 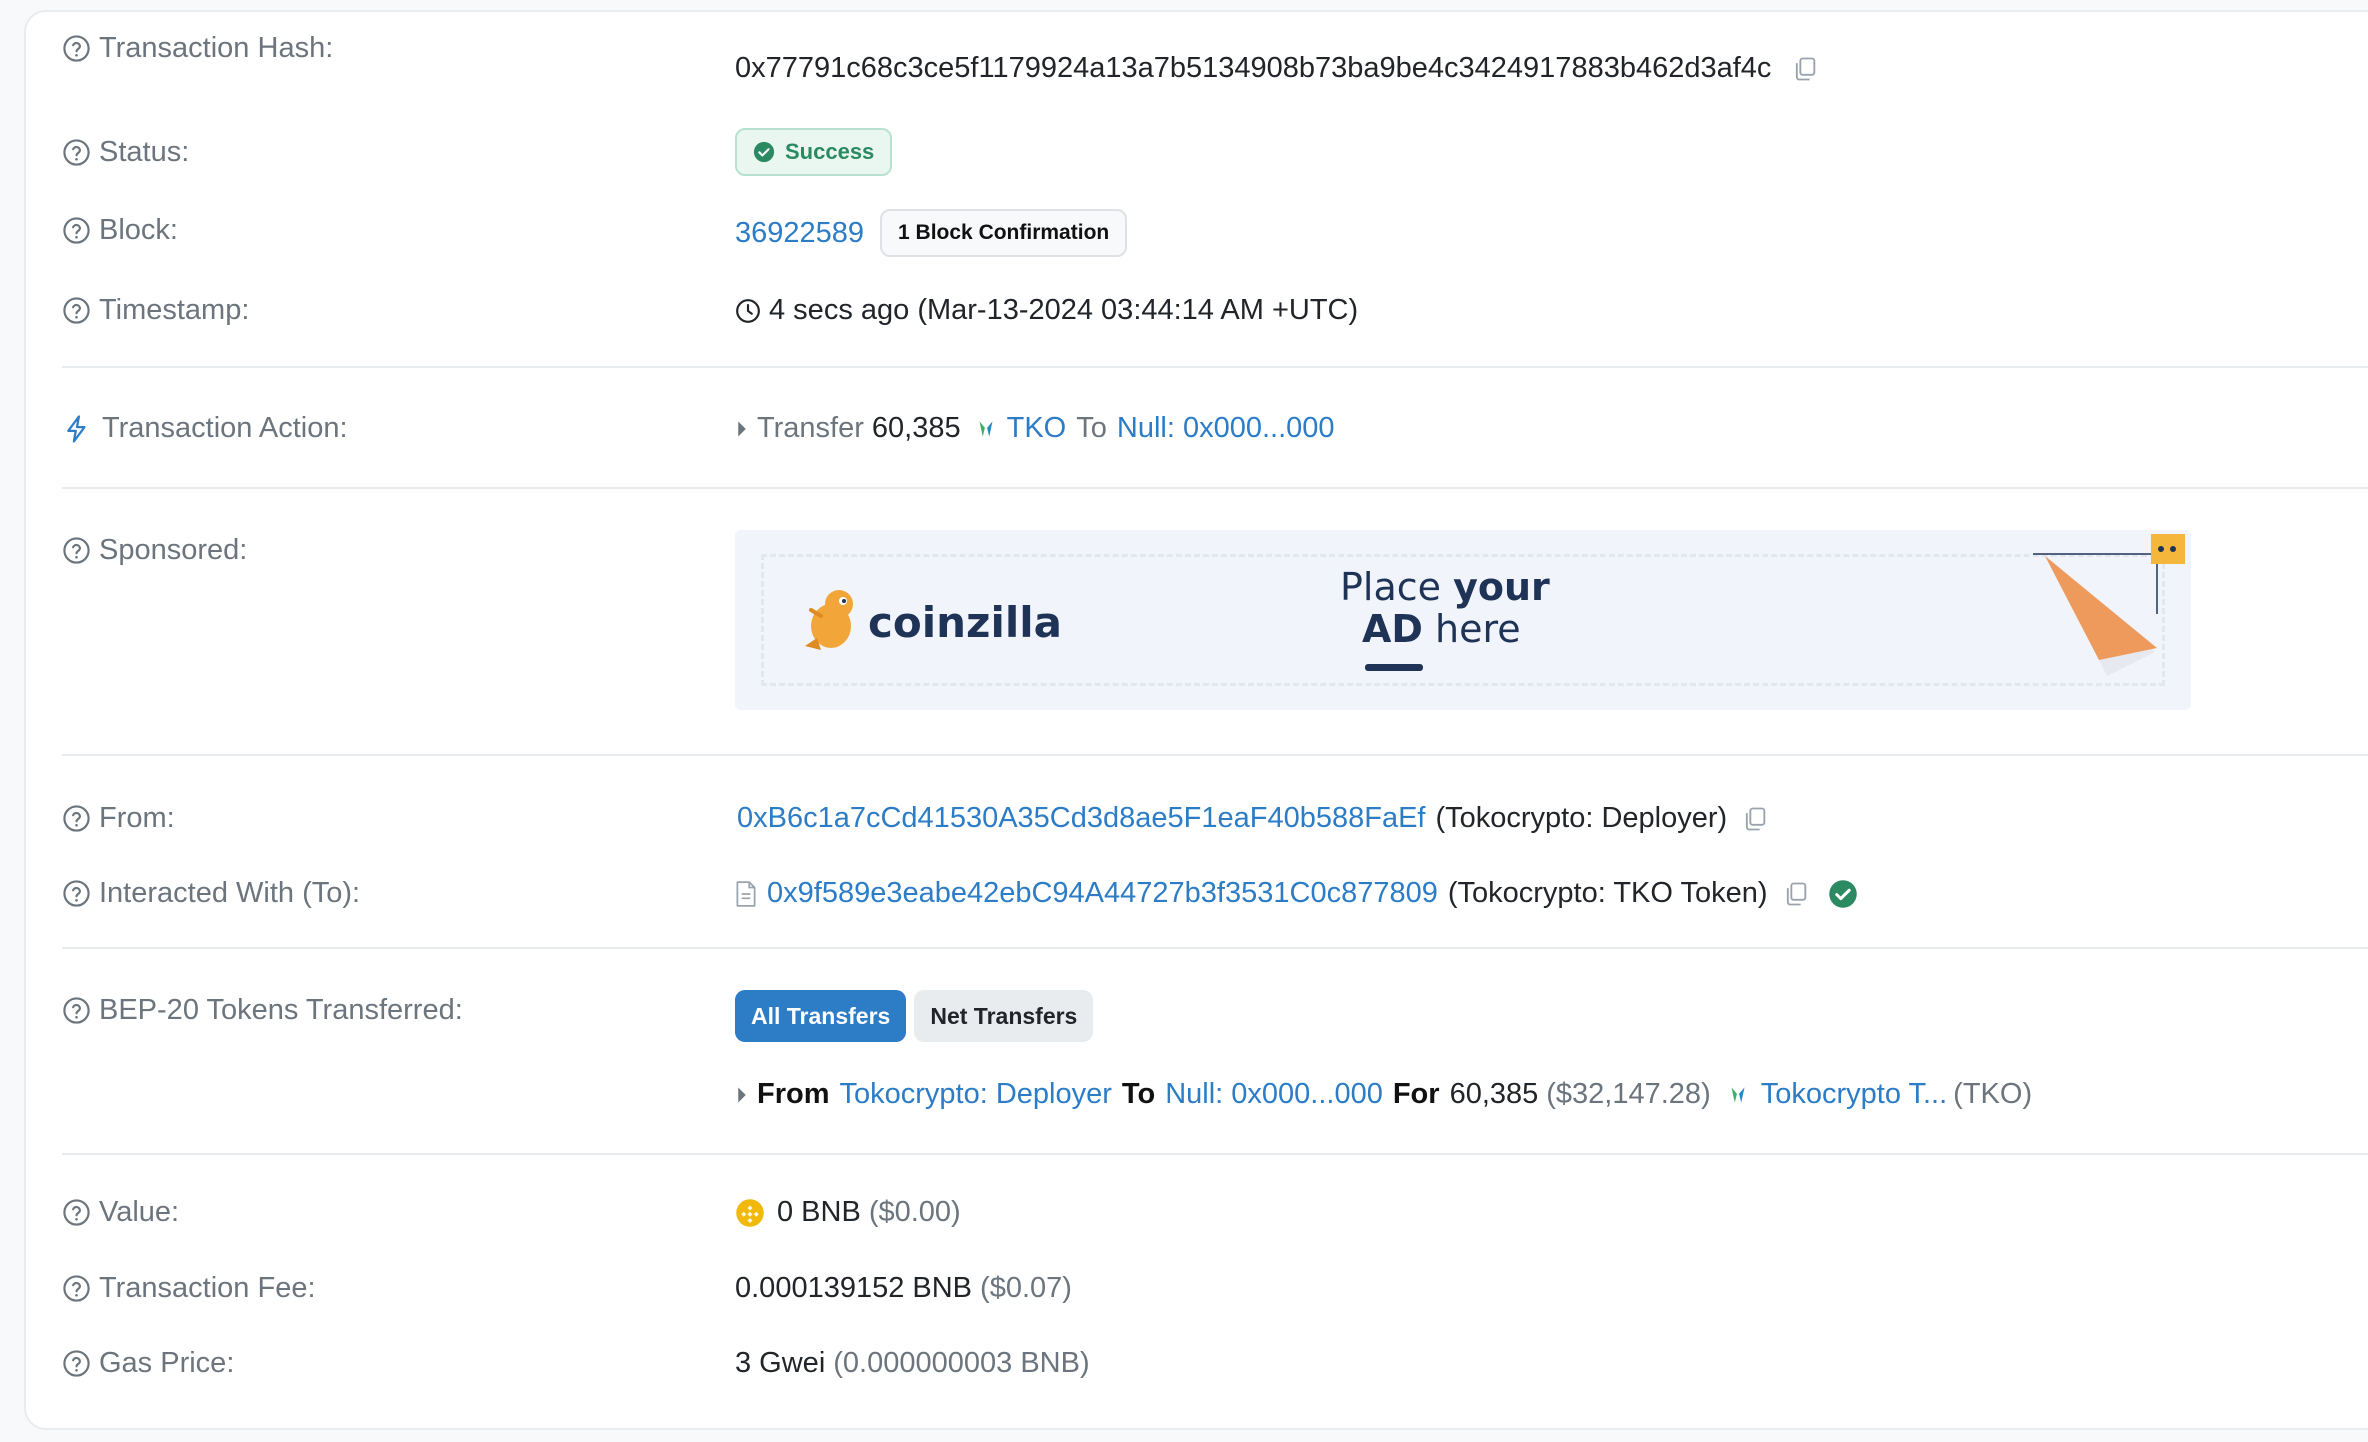 I want to click on label-text: Interacted With (To):, so click(x=230, y=893).